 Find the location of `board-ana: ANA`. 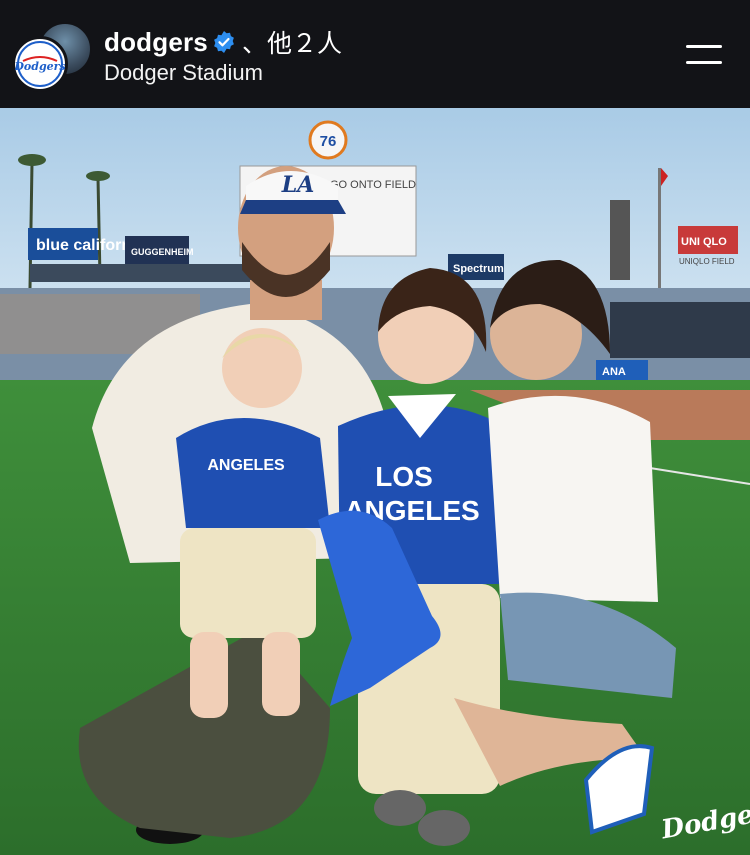

board-ana: ANA is located at coordinates (614, 372).